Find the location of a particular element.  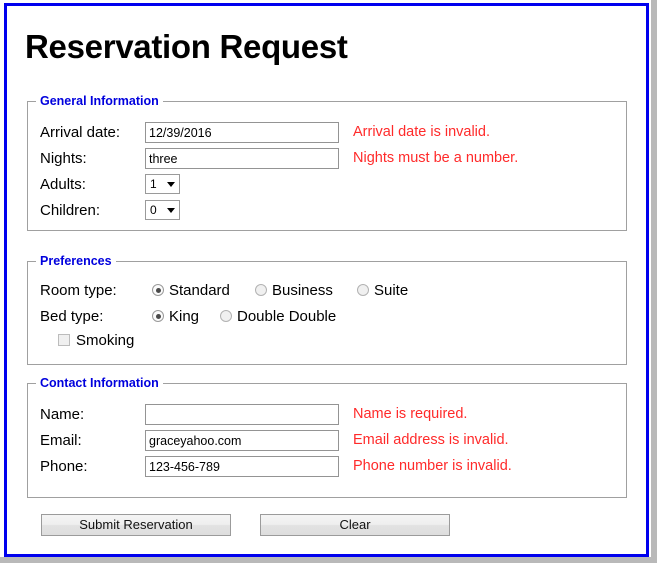

children-control: 0 is located at coordinates (162, 210).